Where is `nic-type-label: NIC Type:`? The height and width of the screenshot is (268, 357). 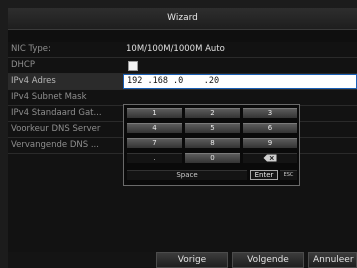
nic-type-label: NIC Type: is located at coordinates (31, 49).